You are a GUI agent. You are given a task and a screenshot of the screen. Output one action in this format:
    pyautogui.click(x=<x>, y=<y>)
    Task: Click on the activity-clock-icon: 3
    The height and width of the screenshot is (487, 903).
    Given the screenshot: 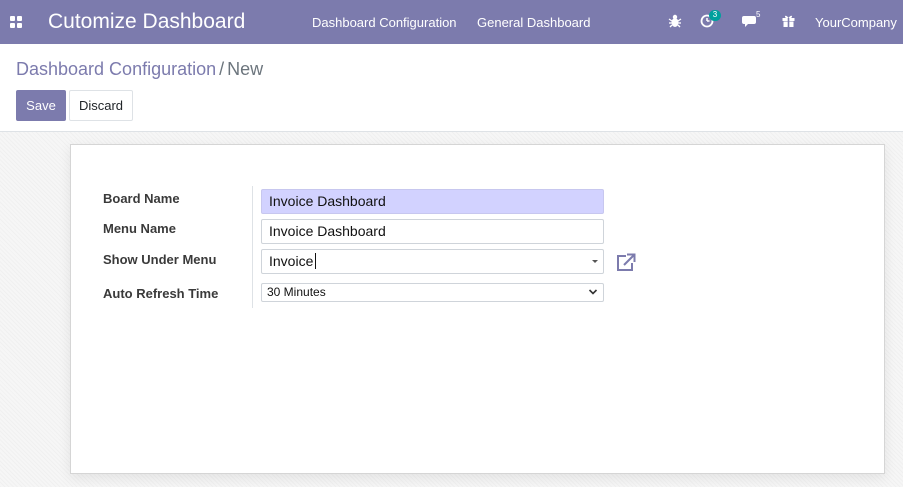 What is the action you would take?
    pyautogui.click(x=710, y=20)
    